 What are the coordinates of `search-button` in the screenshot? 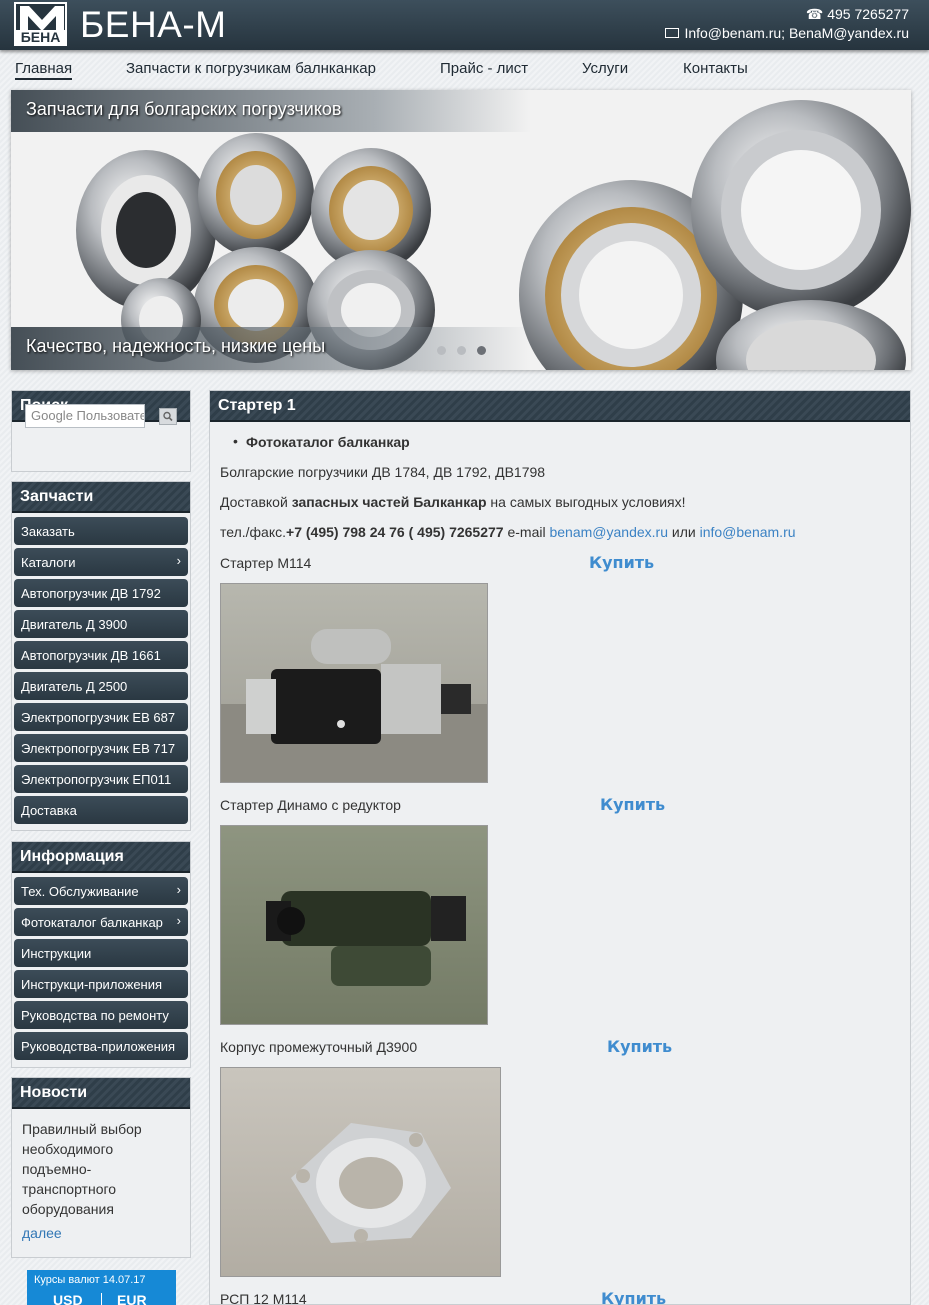 It's located at (168, 416).